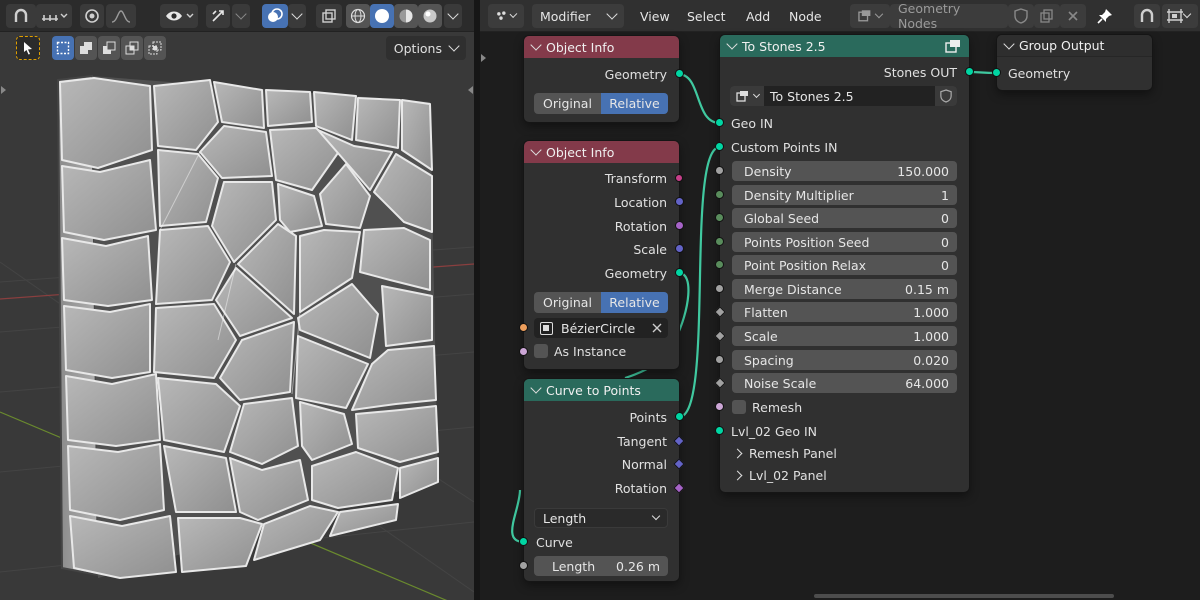 The height and width of the screenshot is (600, 1200). Describe the element at coordinates (996, 72) in the screenshot. I see `geometry-input-socket` at that location.